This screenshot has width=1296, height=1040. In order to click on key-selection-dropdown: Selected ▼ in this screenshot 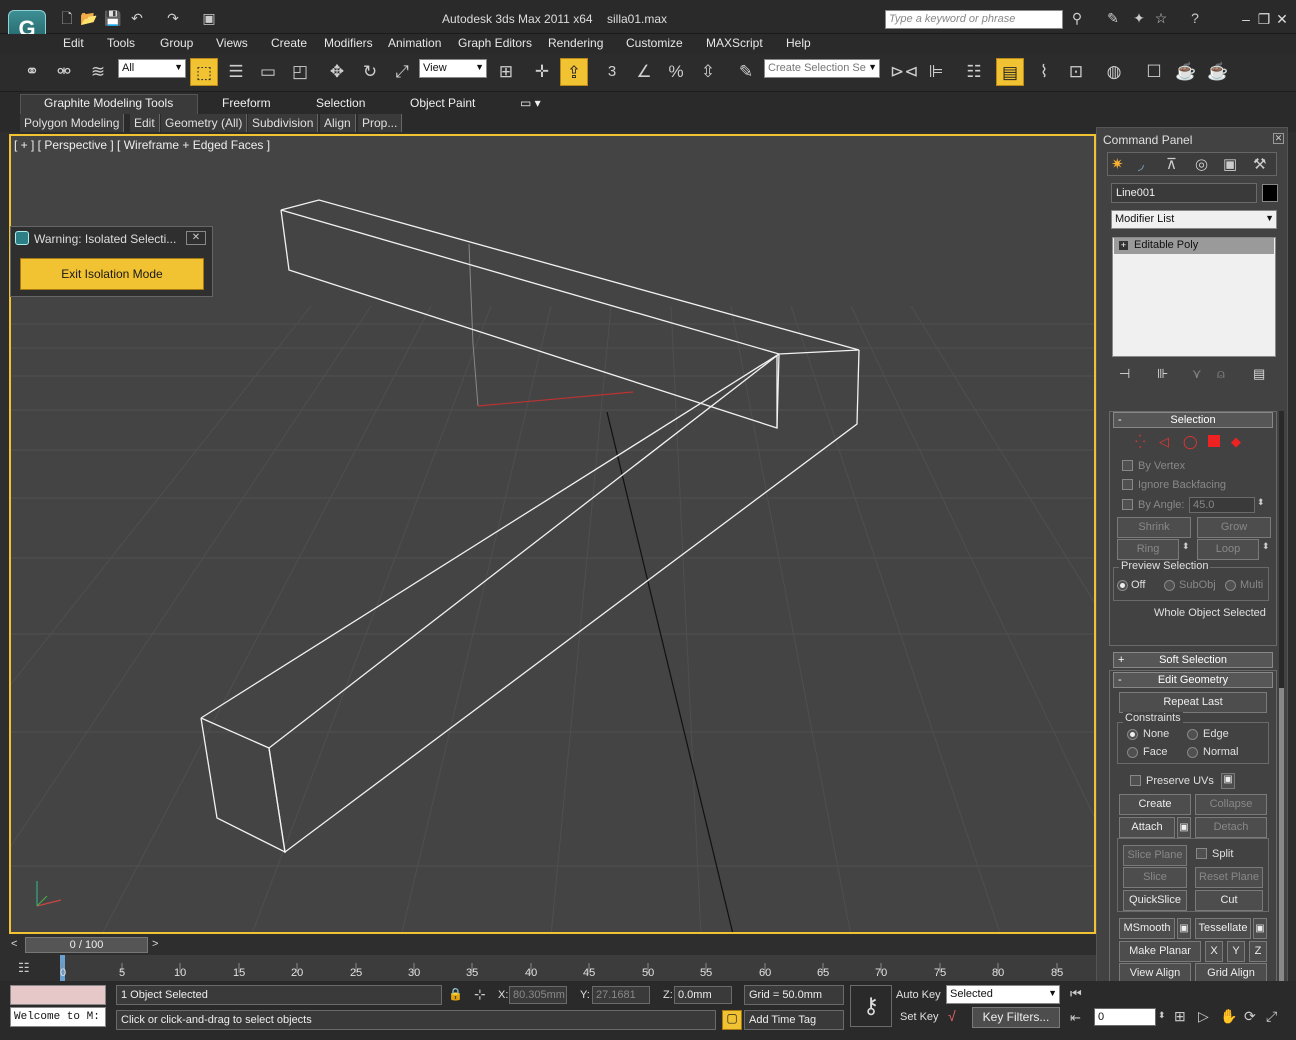, I will do `click(1003, 994)`.